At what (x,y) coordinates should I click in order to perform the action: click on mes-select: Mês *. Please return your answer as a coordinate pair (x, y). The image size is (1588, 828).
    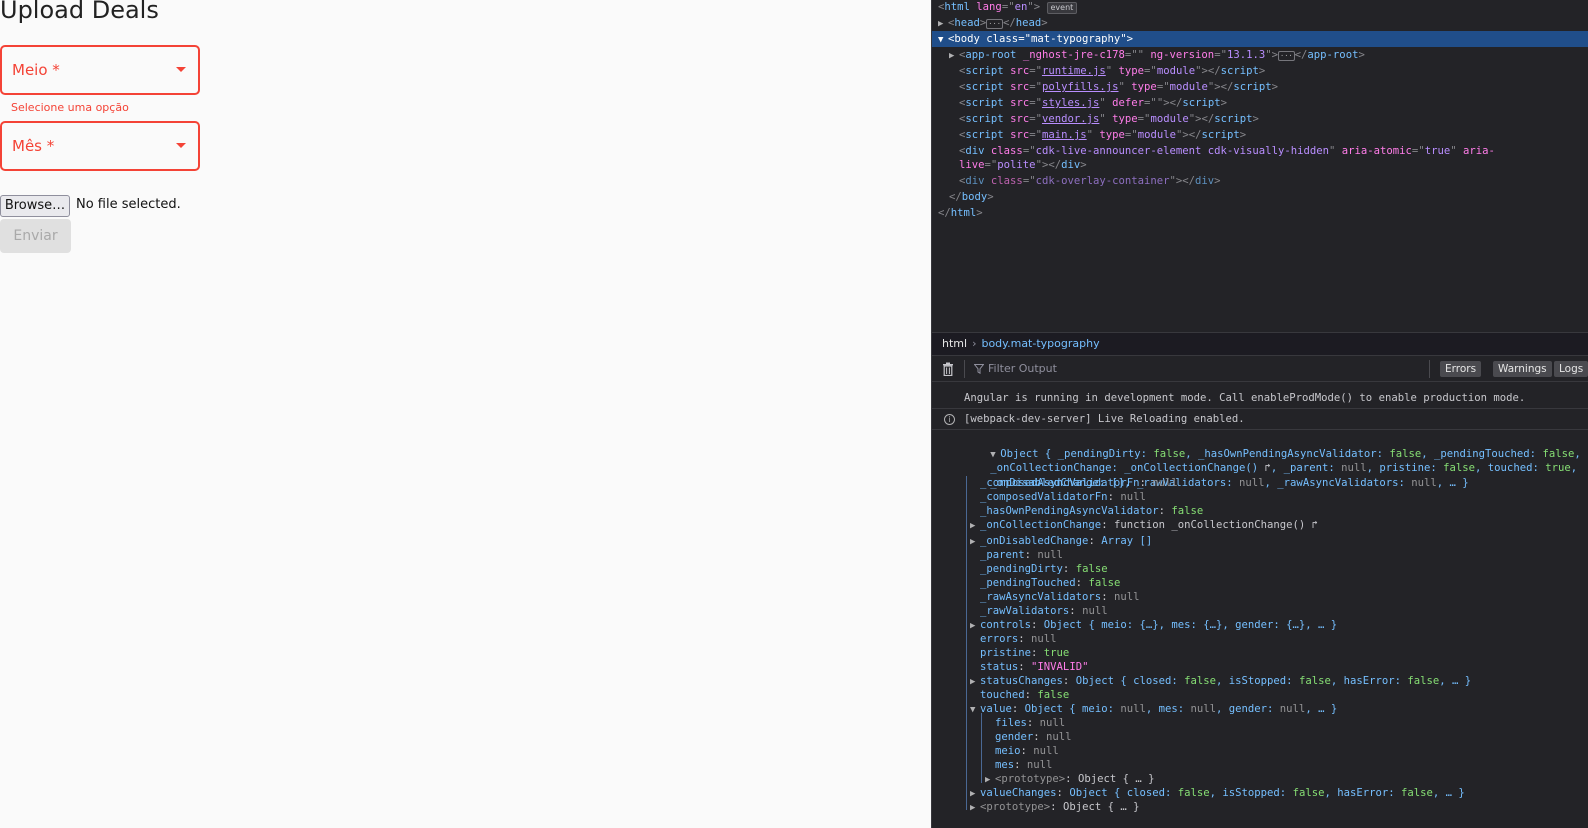
    Looking at the image, I should click on (100, 146).